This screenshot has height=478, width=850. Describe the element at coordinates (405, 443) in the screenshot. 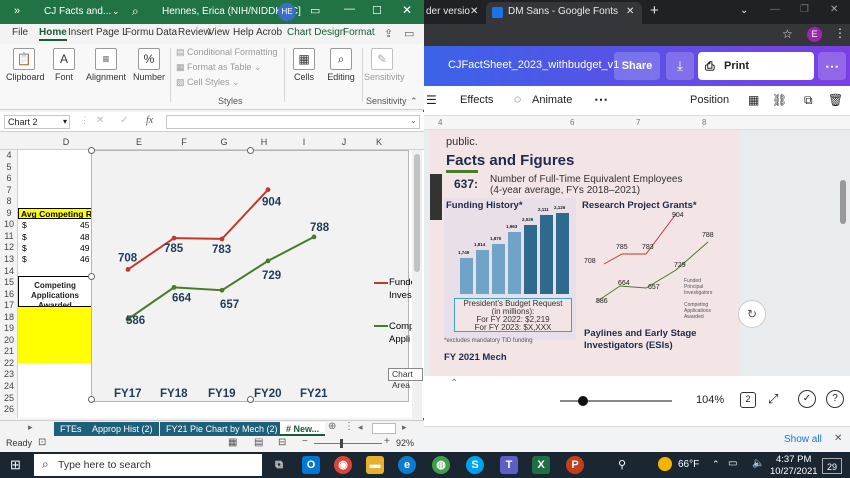

I see `zoom-level: 92%` at that location.